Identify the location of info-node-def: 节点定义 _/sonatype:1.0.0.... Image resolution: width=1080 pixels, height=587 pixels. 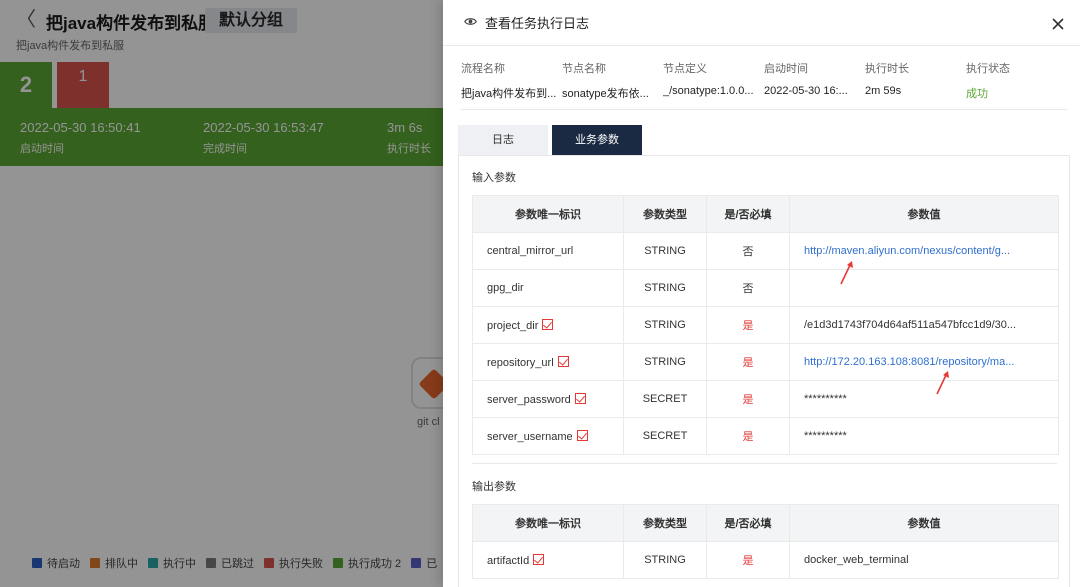
(713, 78).